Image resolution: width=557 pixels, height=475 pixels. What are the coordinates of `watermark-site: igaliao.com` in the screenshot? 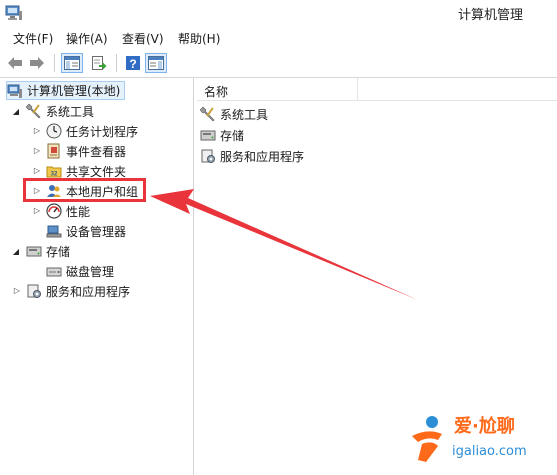 It's located at (489, 451).